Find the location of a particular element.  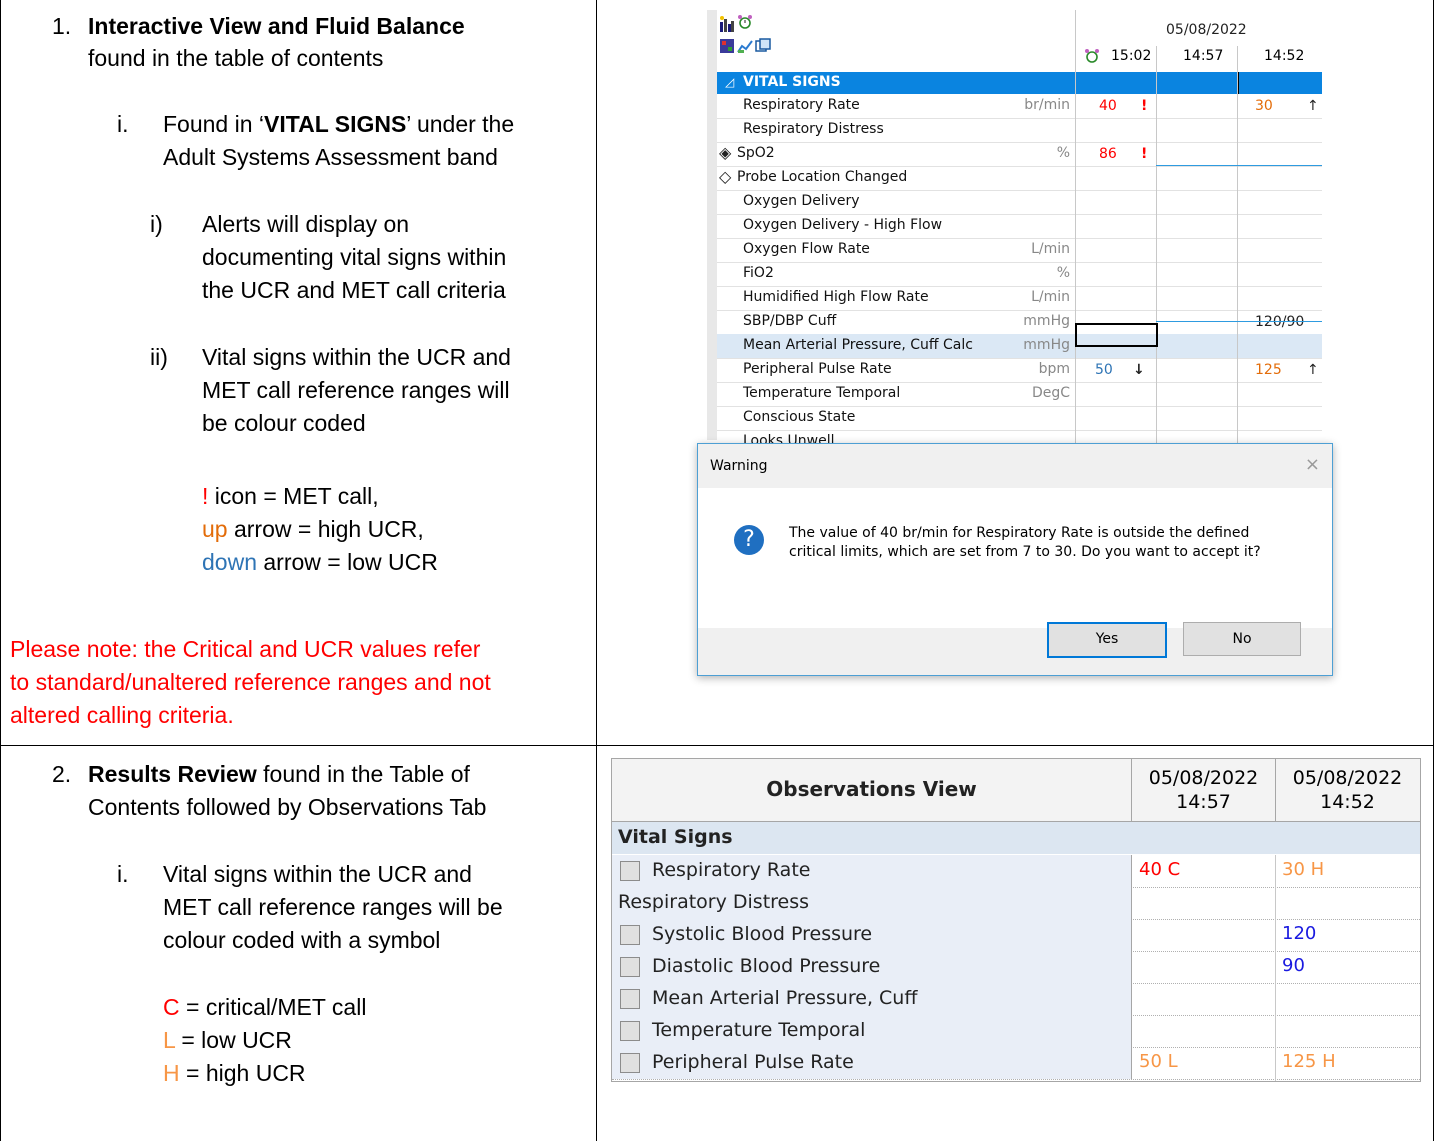

section2-item-i-line2: MET call reference ranges will be is located at coordinates (333, 907).